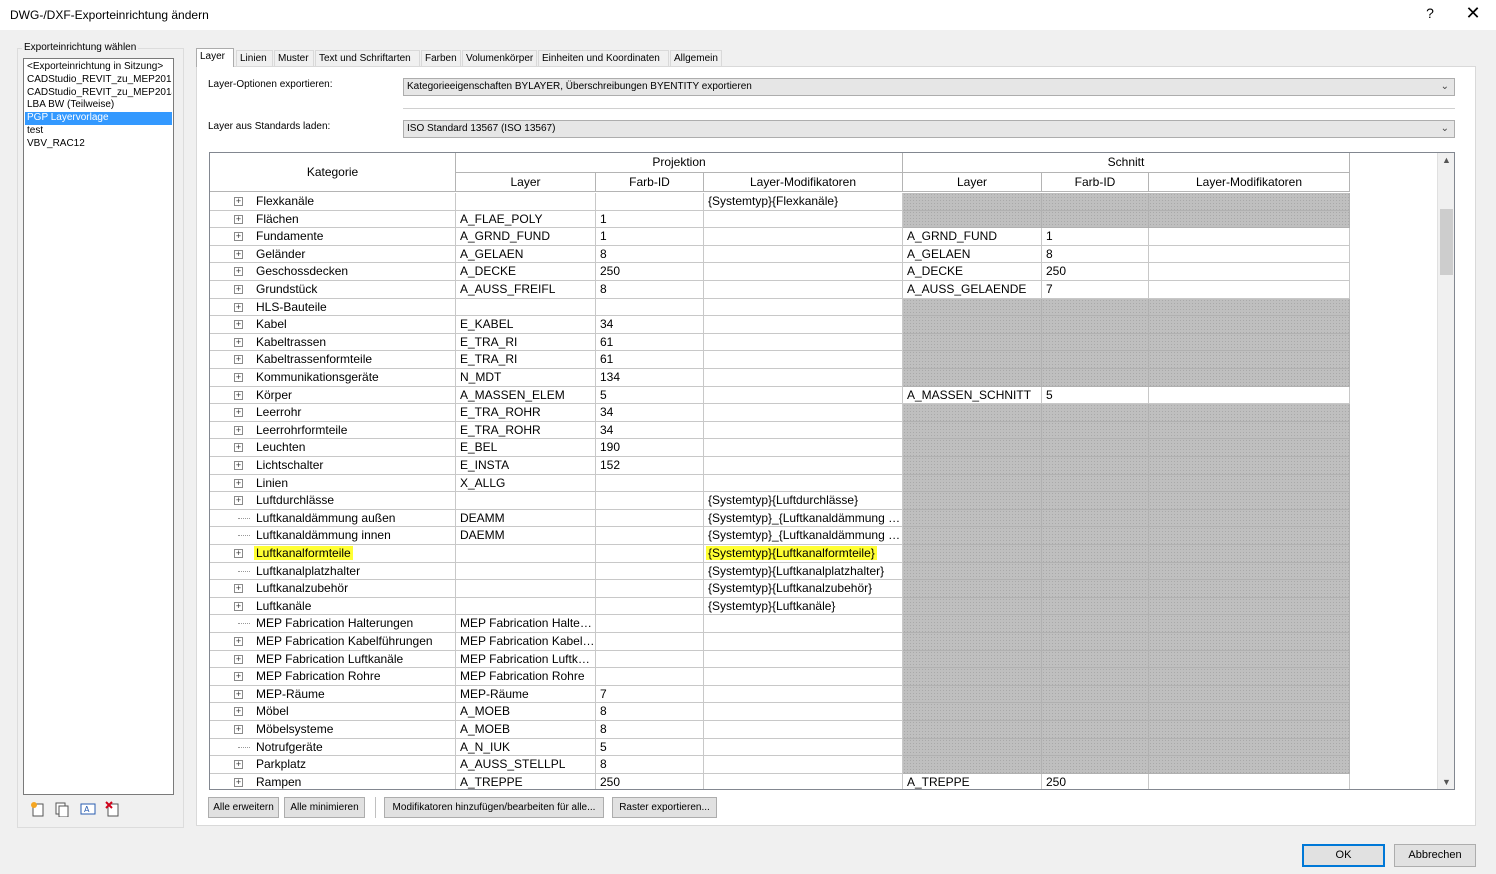  I want to click on table-row: + Lichtschalter E_INSTA 152, so click(824, 466).